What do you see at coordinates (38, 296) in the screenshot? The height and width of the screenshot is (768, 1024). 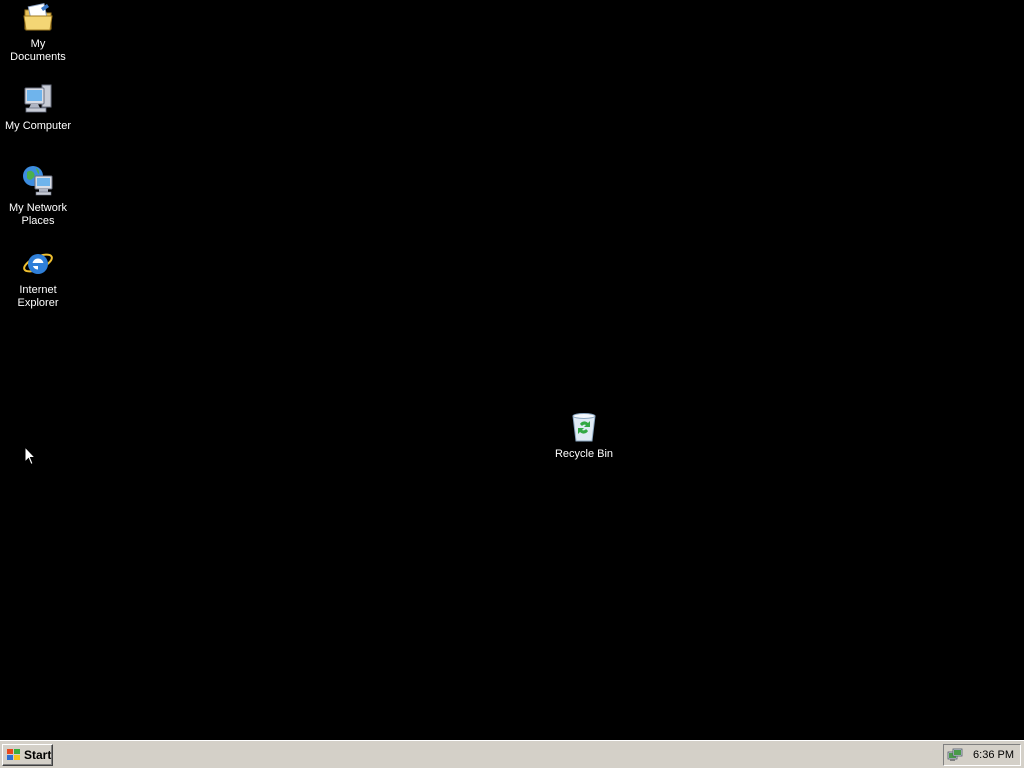 I see `desktop-icon-label: Internet Explorer` at bounding box center [38, 296].